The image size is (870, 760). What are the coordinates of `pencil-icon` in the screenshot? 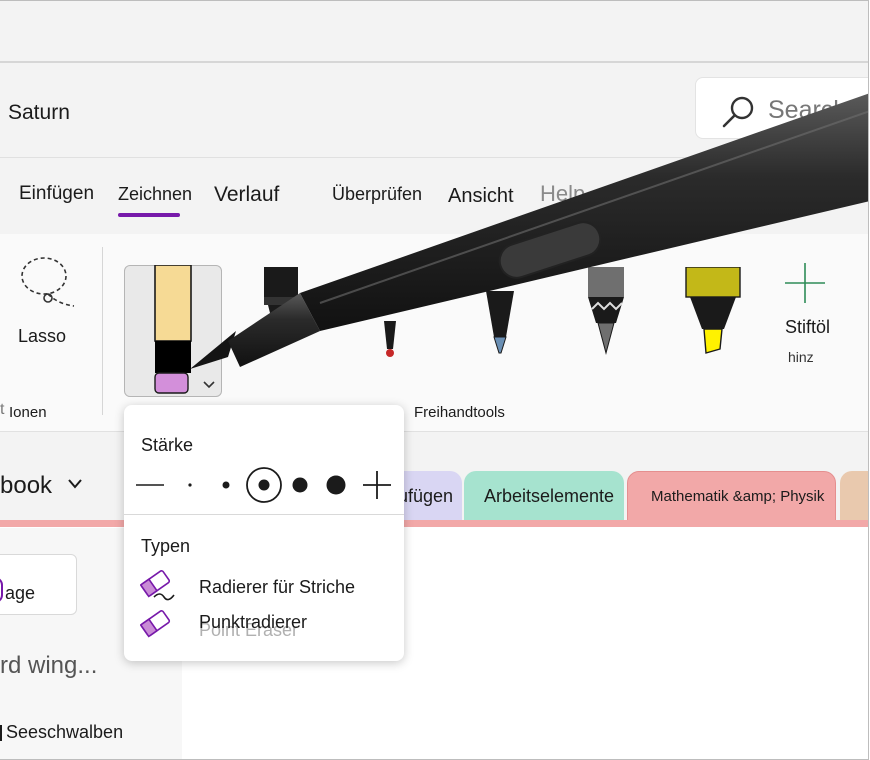 It's located at (607, 314).